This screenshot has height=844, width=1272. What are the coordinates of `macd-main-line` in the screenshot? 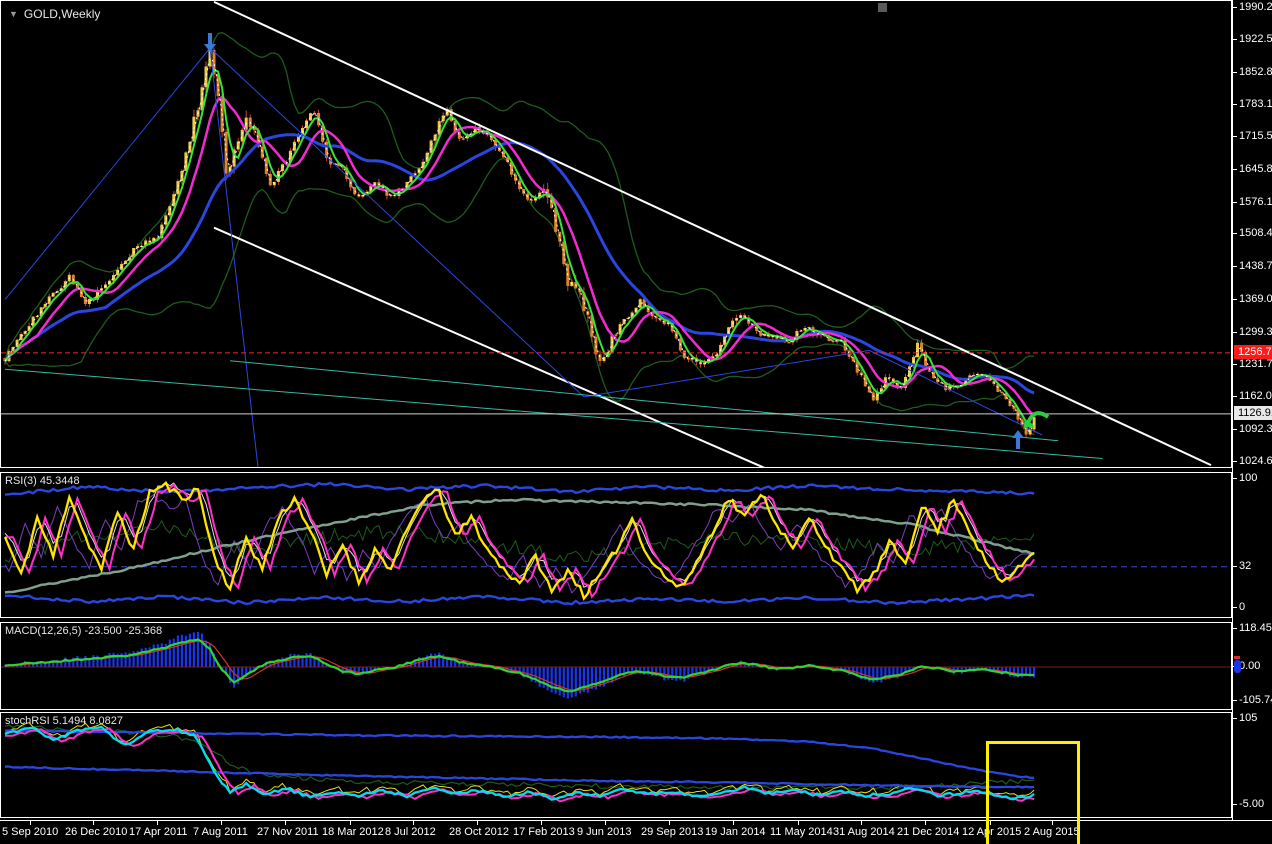 It's located at (519, 665).